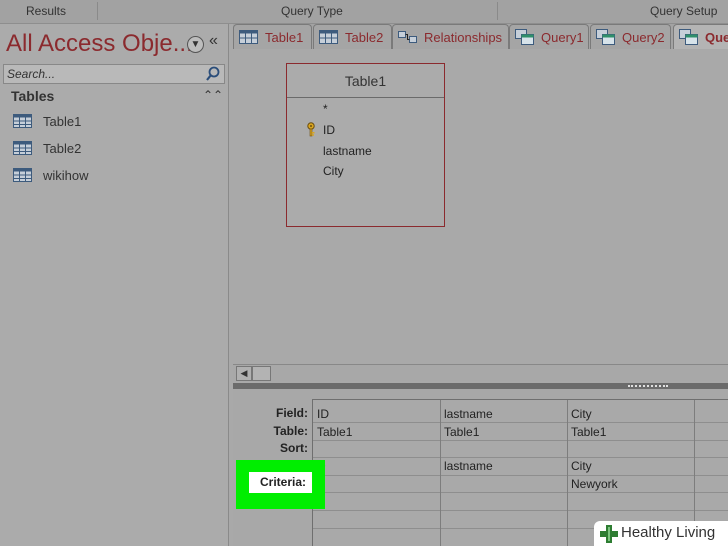 The width and height of the screenshot is (728, 546). What do you see at coordinates (244, 373) in the screenshot?
I see `scroll-left-arrow-icon: ◀` at bounding box center [244, 373].